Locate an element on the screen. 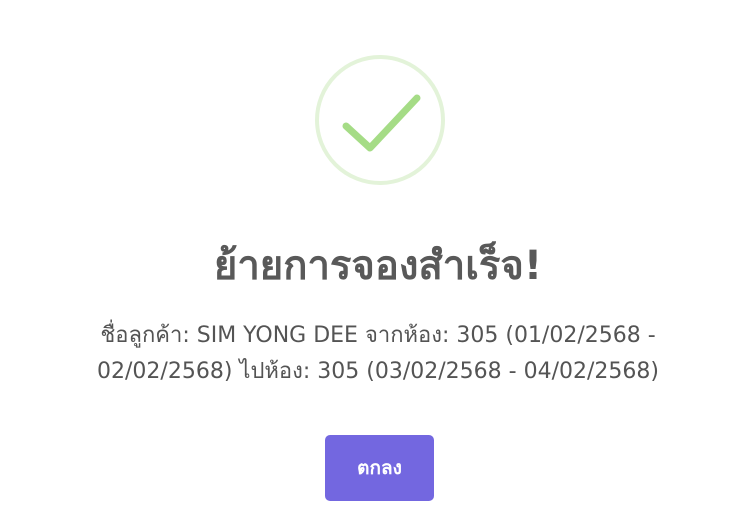  success-checkmark-icon is located at coordinates (380, 120).